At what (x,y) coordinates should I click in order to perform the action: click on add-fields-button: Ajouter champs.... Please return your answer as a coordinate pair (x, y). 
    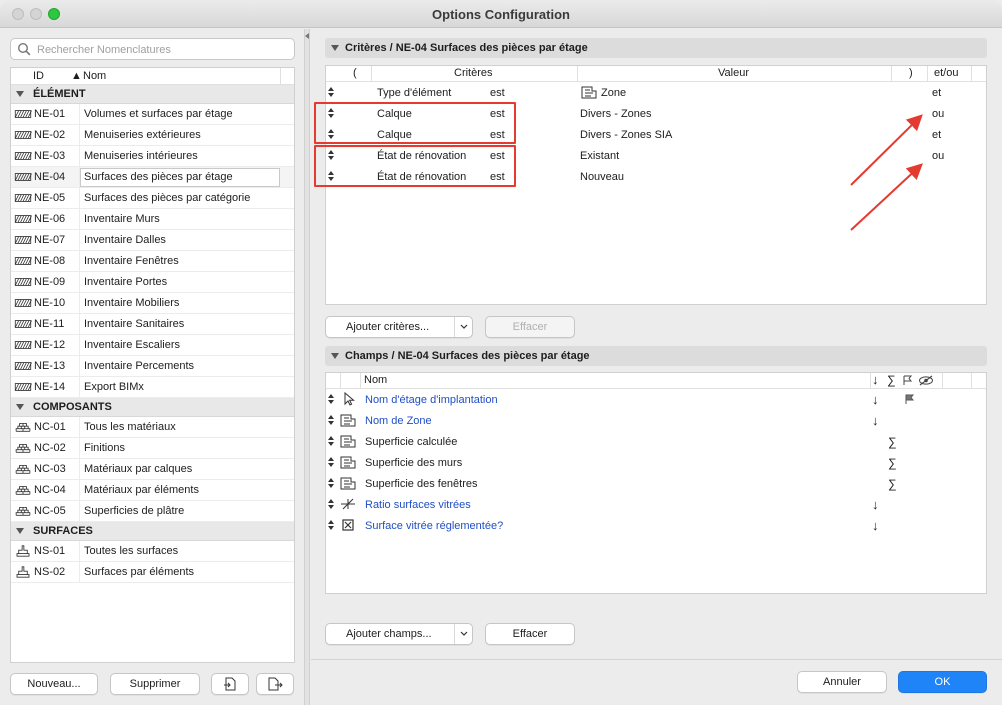
    Looking at the image, I should click on (399, 634).